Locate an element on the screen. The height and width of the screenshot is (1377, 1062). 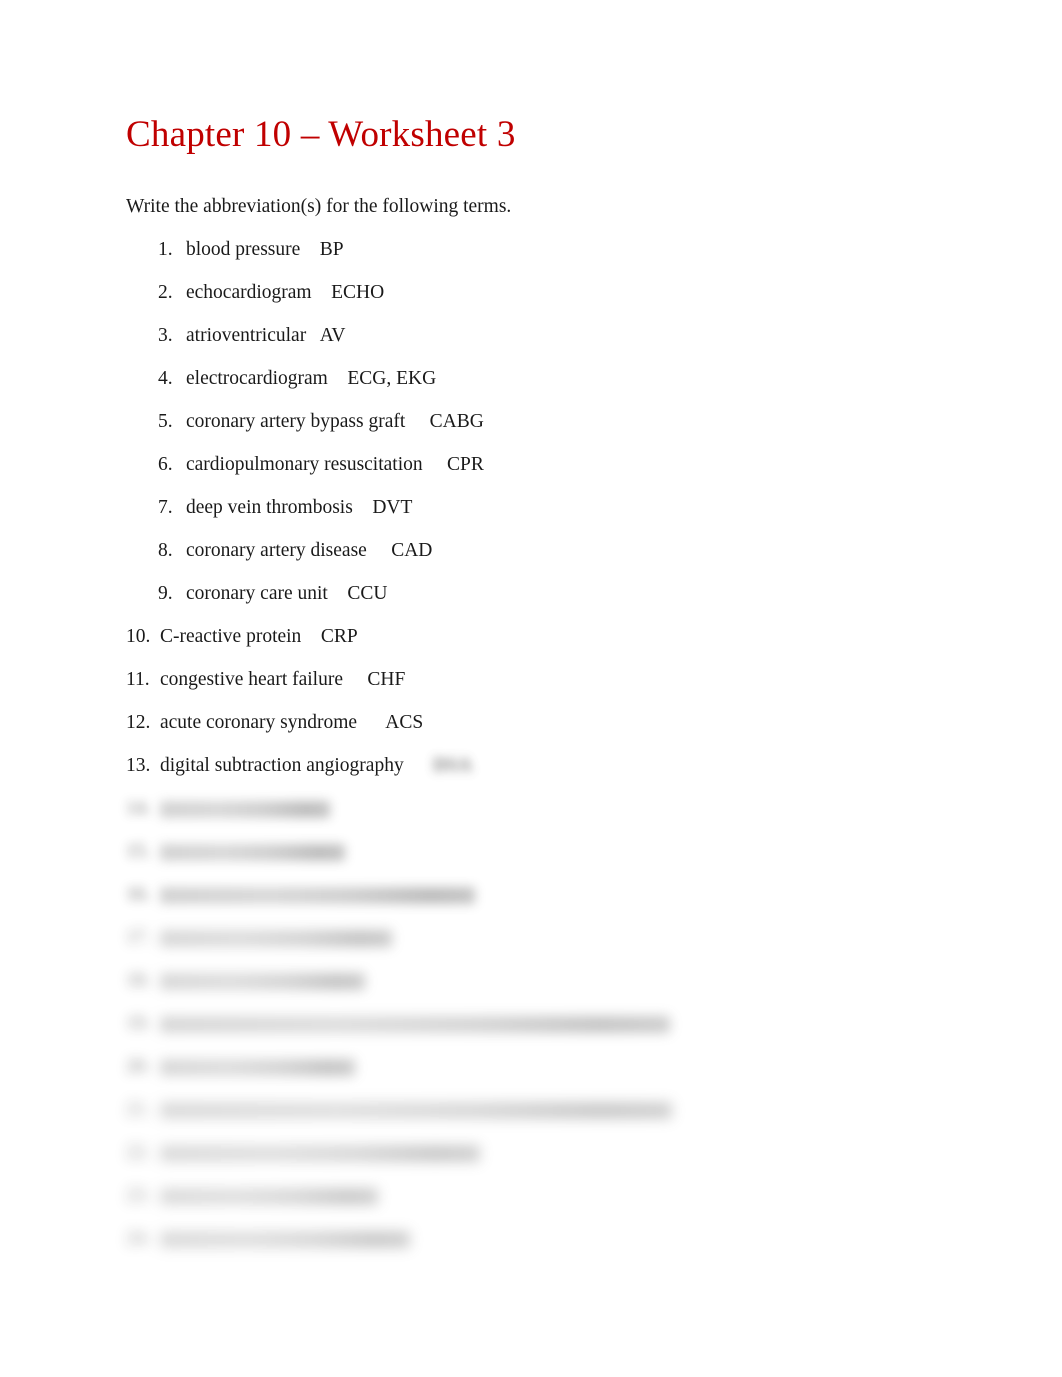
list-item-body: coronary artery disease CAD is located at coordinates (309, 551).